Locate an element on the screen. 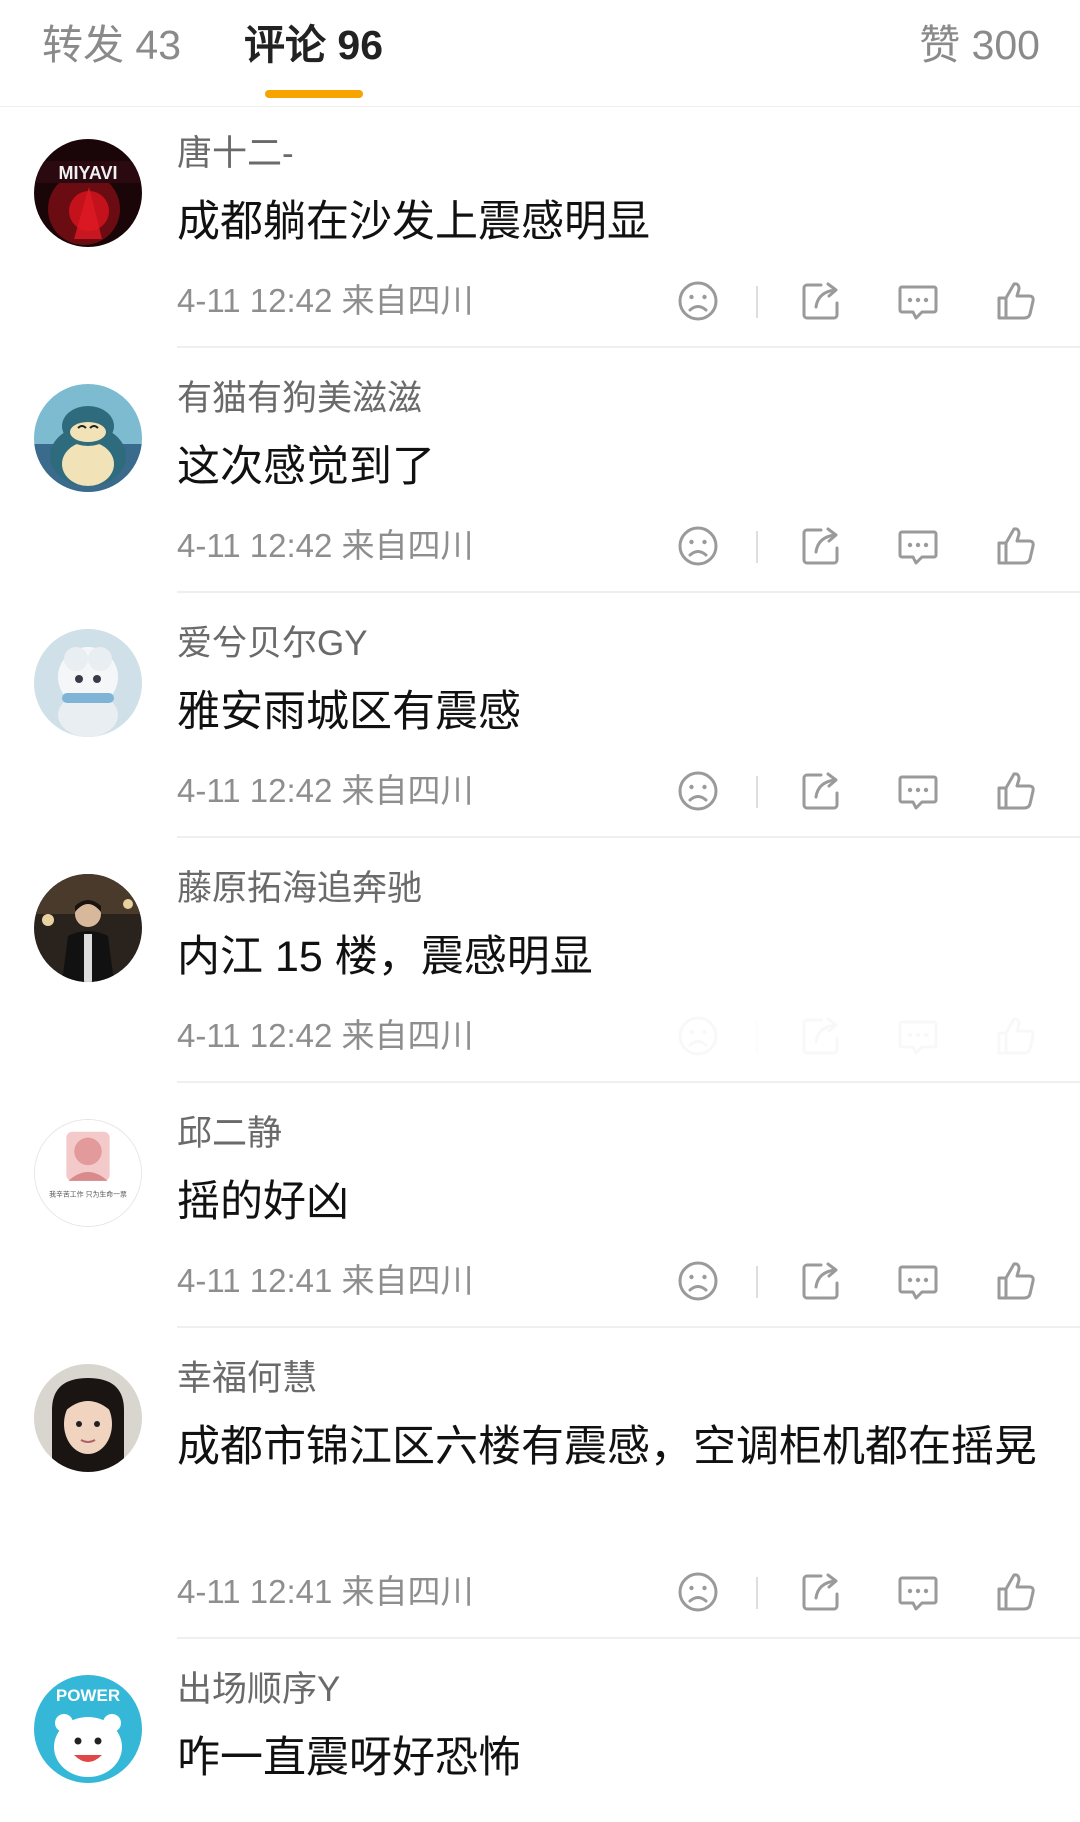 The height and width of the screenshot is (1822, 1080). avatar: MIYAVI is located at coordinates (88, 193).